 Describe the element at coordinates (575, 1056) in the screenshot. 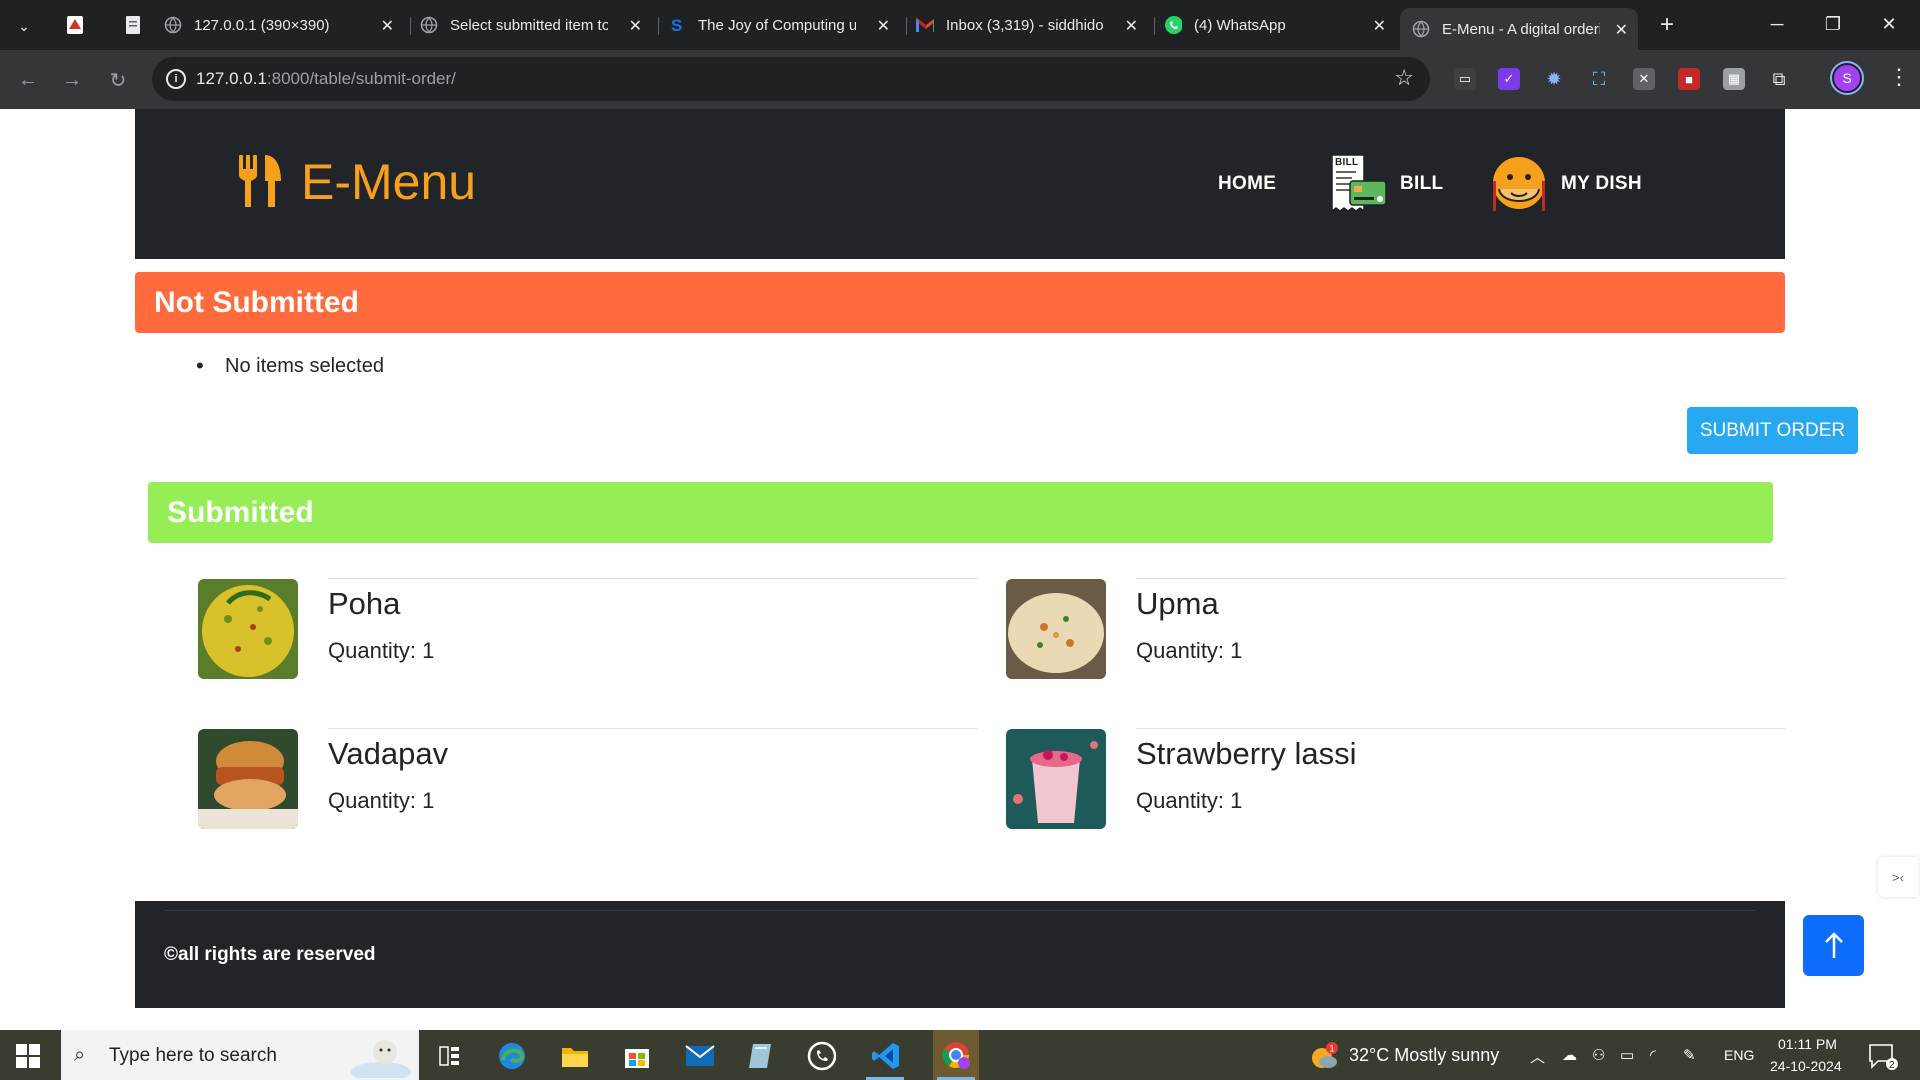

I see `file-explorer-icon` at that location.